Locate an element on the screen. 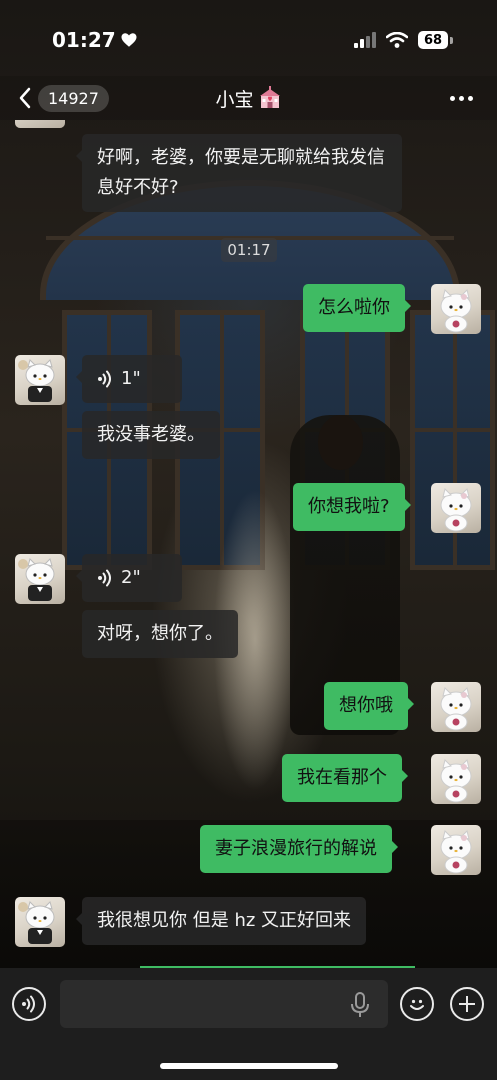 The height and width of the screenshot is (1080, 497). smiley-icon is located at coordinates (417, 1004).